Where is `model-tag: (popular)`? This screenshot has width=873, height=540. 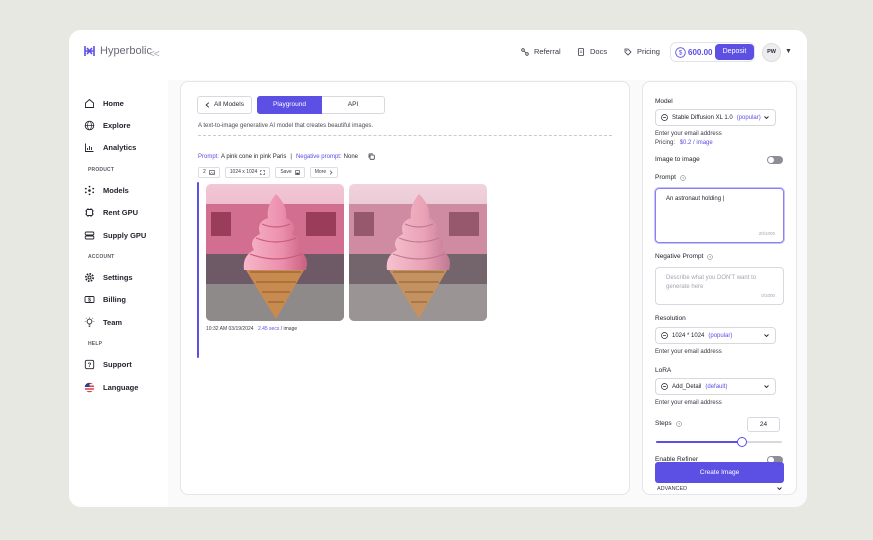
model-tag: (popular) is located at coordinates (748, 117).